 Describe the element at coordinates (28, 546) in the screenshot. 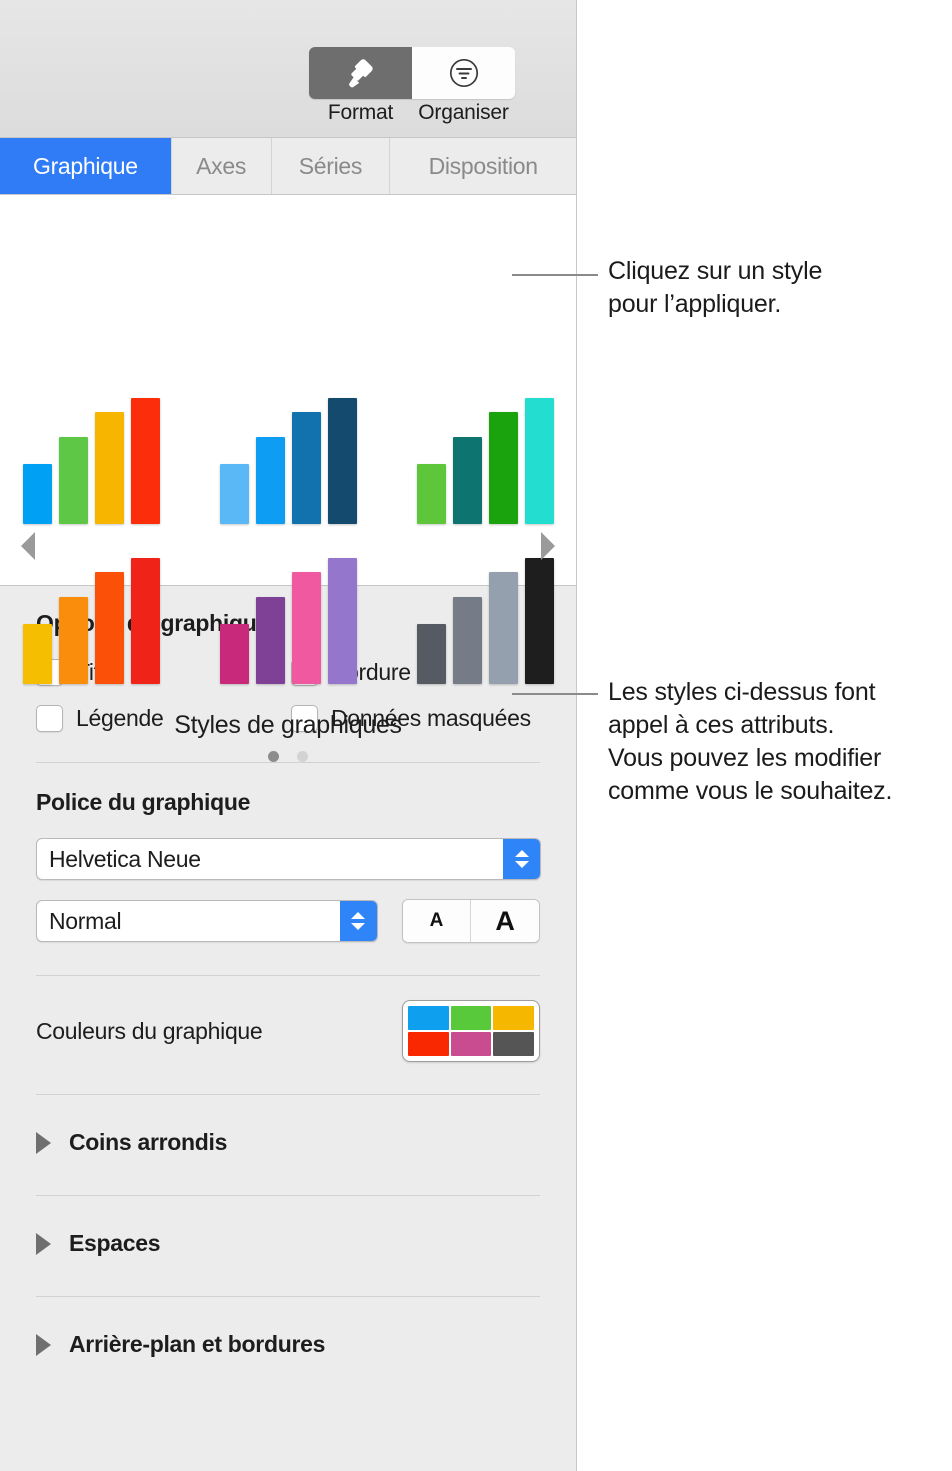

I see `previous-styles-arrow-icon` at that location.